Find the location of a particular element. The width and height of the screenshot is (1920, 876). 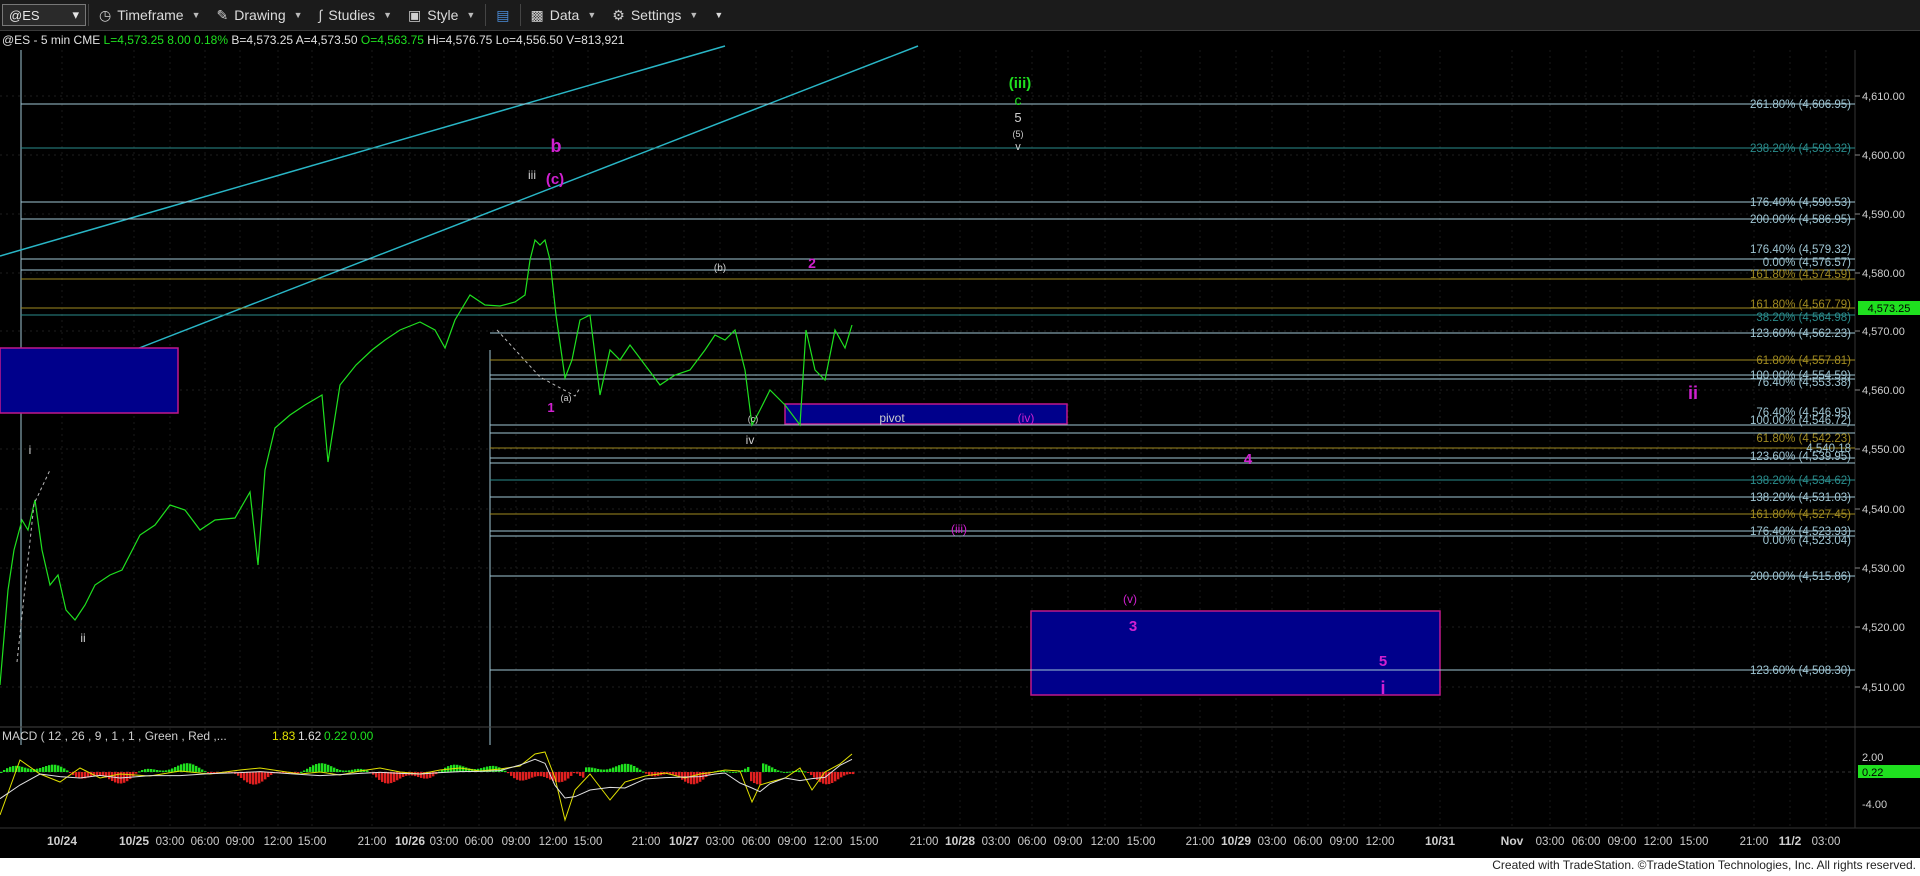

time-tick-label: 10/29 is located at coordinates (1236, 841).